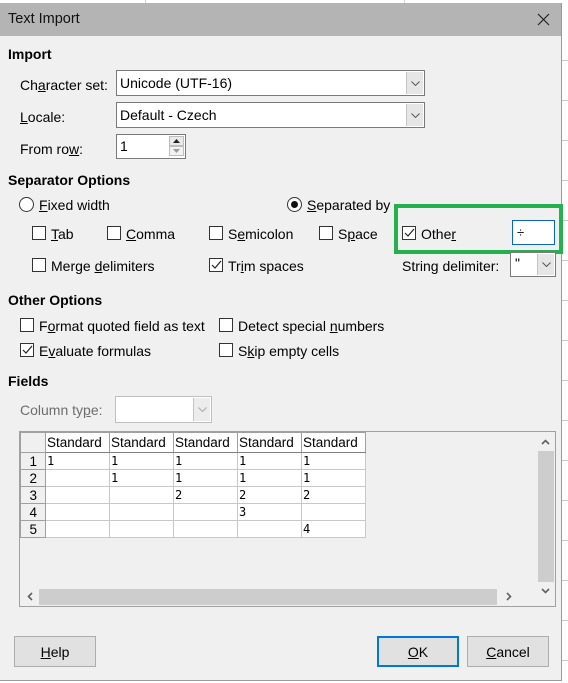 The width and height of the screenshot is (568, 683). Describe the element at coordinates (33, 442) in the screenshot. I see `grid-corner` at that location.